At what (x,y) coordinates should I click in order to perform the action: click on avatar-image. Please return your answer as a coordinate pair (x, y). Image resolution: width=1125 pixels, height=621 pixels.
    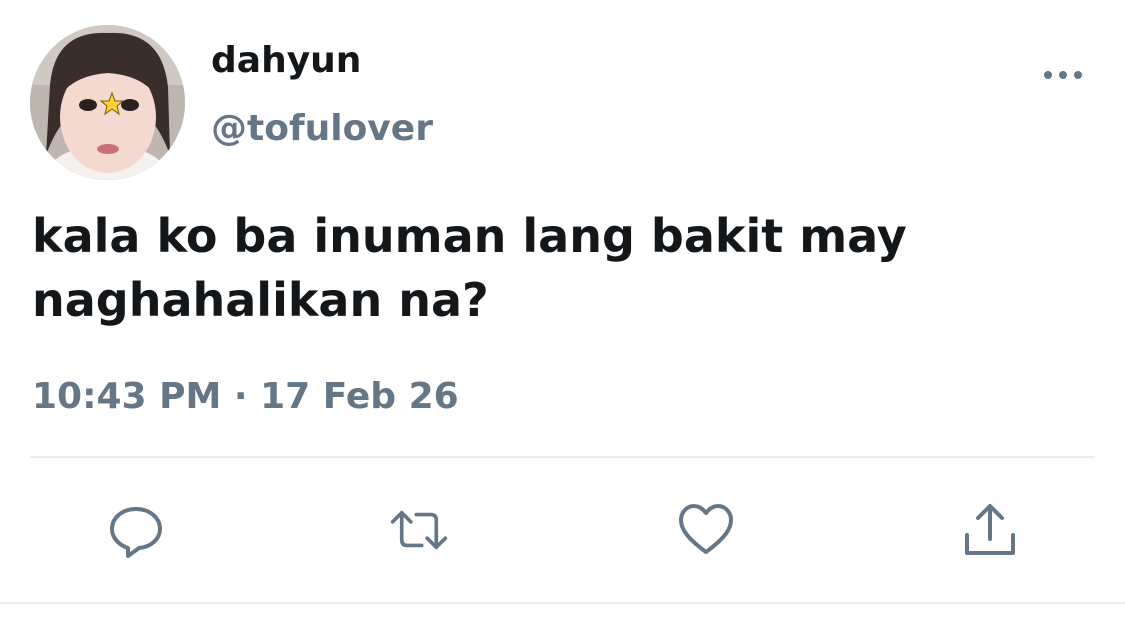
    Looking at the image, I should click on (107, 102).